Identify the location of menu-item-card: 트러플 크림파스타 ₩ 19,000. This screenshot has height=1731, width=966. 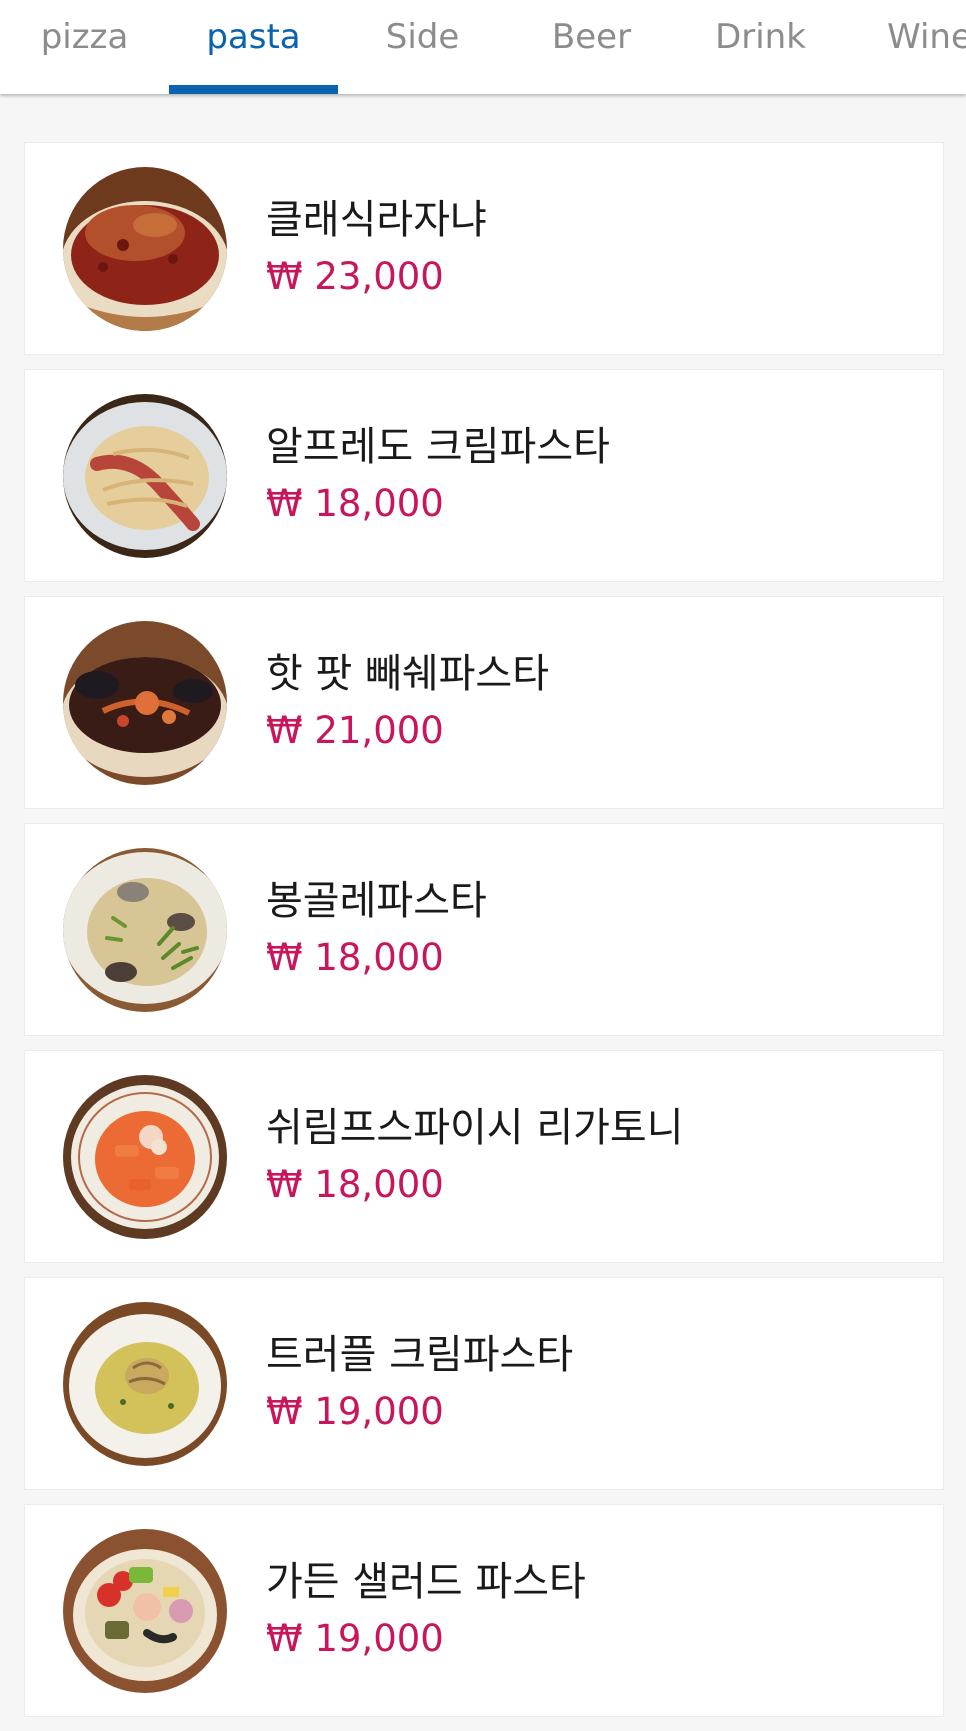
(484, 1383).